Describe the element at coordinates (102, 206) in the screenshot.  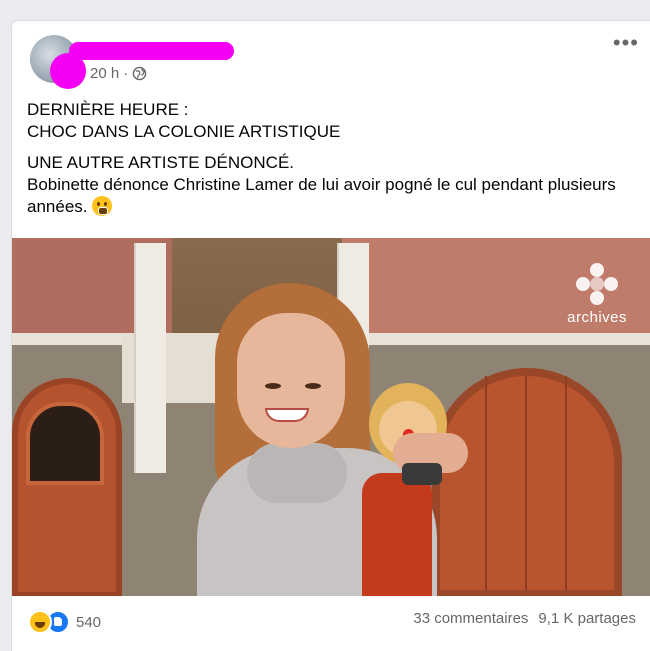
I see `face-with-hand-over-mouth-icon` at that location.